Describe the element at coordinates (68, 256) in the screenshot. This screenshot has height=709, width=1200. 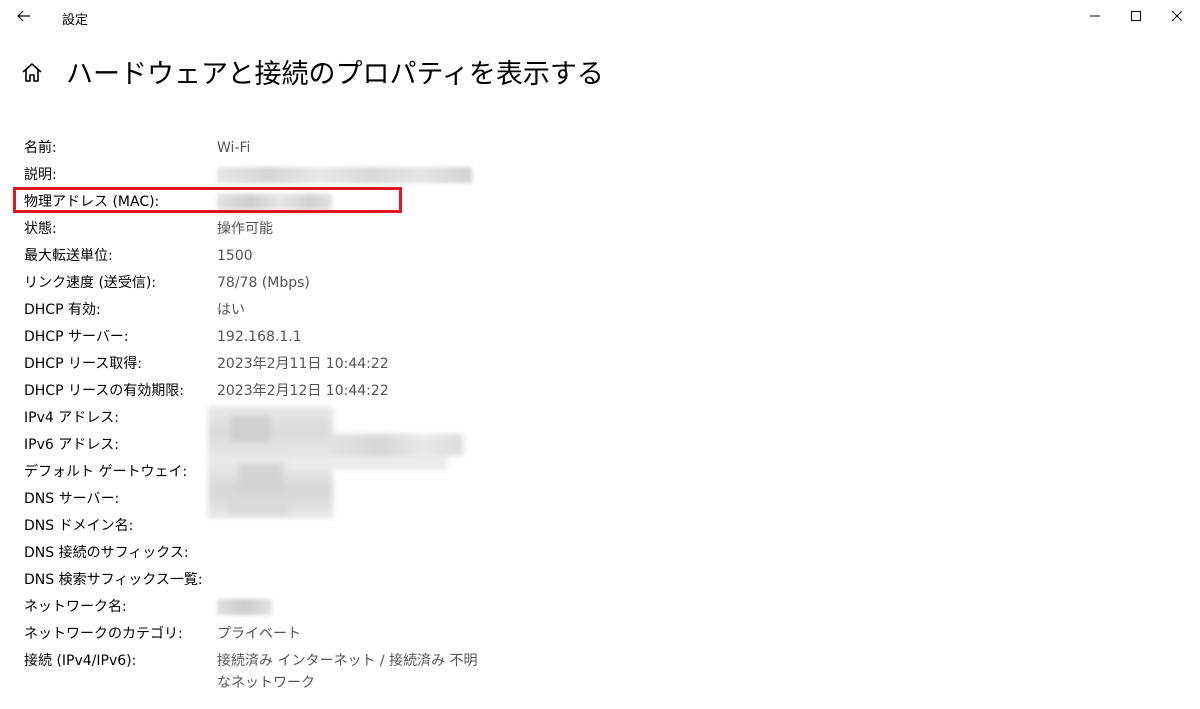
I see `property-label: 最大転送単位:` at that location.